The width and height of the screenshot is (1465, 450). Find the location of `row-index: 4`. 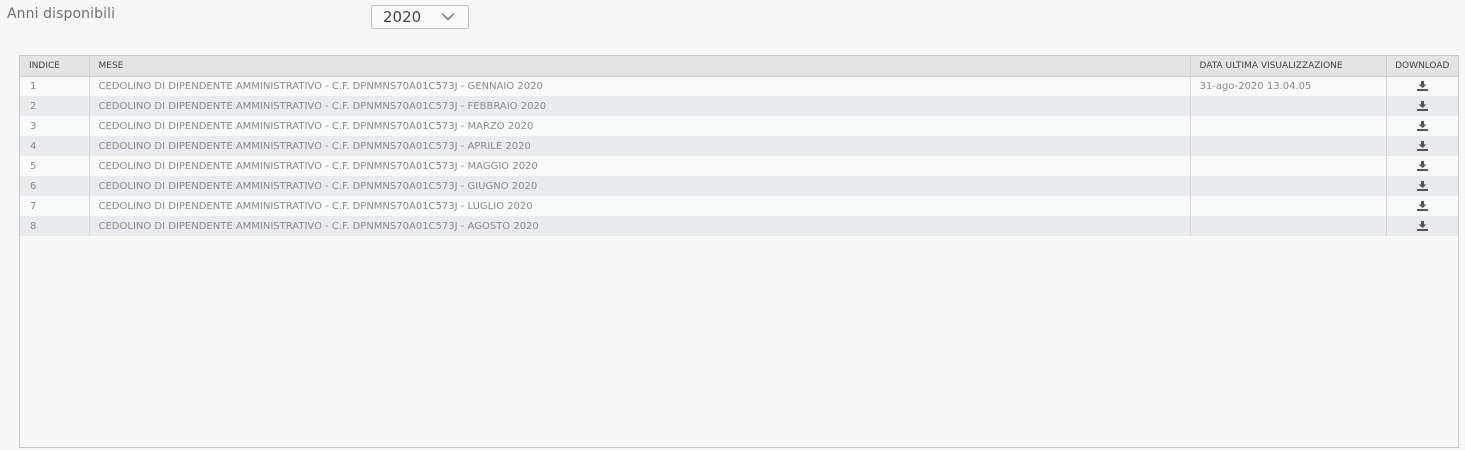

row-index: 4 is located at coordinates (55, 146).